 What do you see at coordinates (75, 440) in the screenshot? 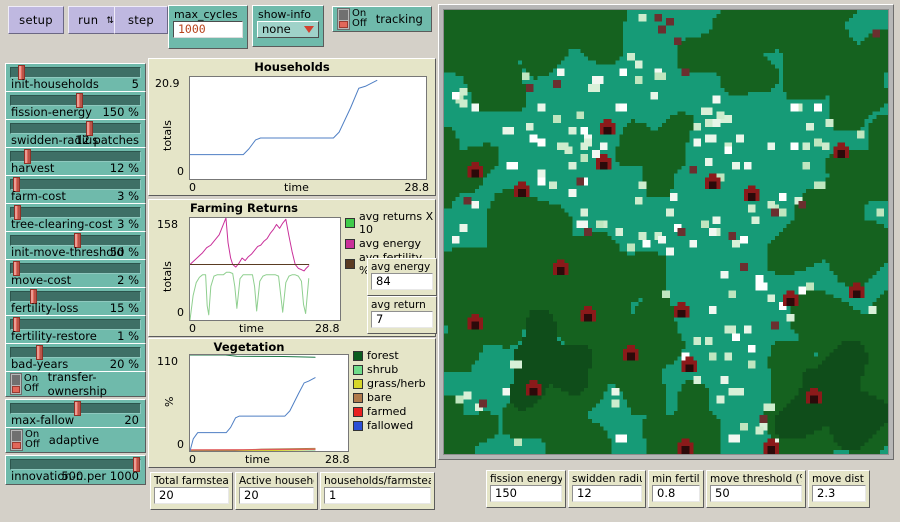
I see `switch-adaptive: On Off adaptive` at bounding box center [75, 440].